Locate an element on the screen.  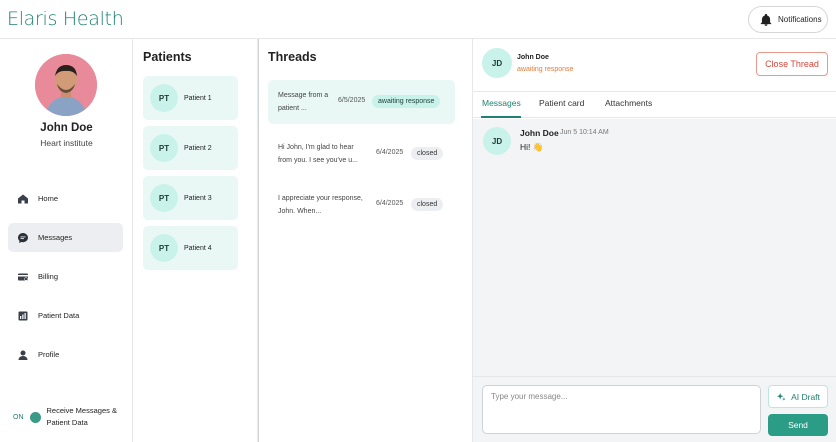
sidebar-item-label: Patient Data is located at coordinates (59, 315).